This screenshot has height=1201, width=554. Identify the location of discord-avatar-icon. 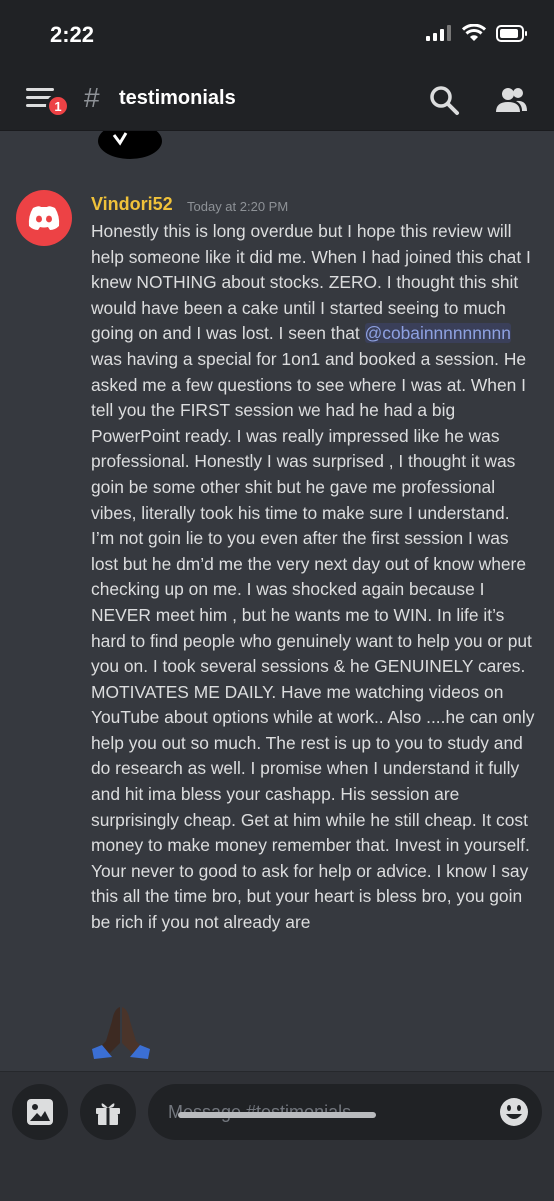
(44, 218).